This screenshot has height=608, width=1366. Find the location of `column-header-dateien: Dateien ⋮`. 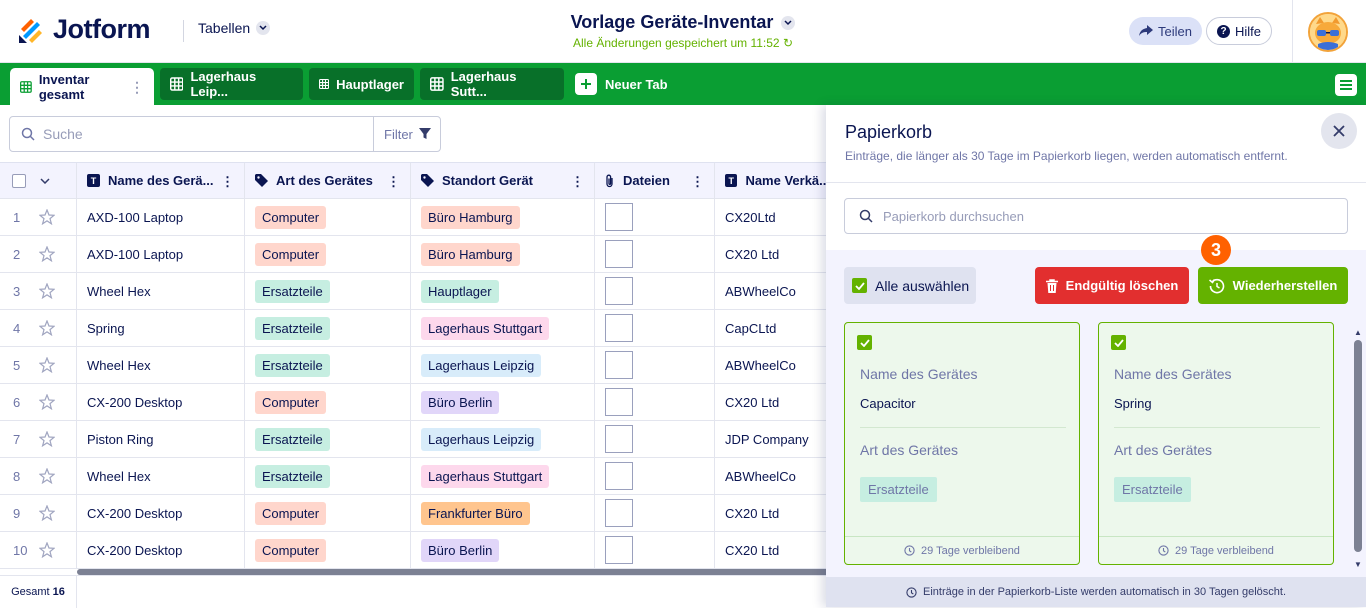

column-header-dateien: Dateien ⋮ is located at coordinates (655, 180).